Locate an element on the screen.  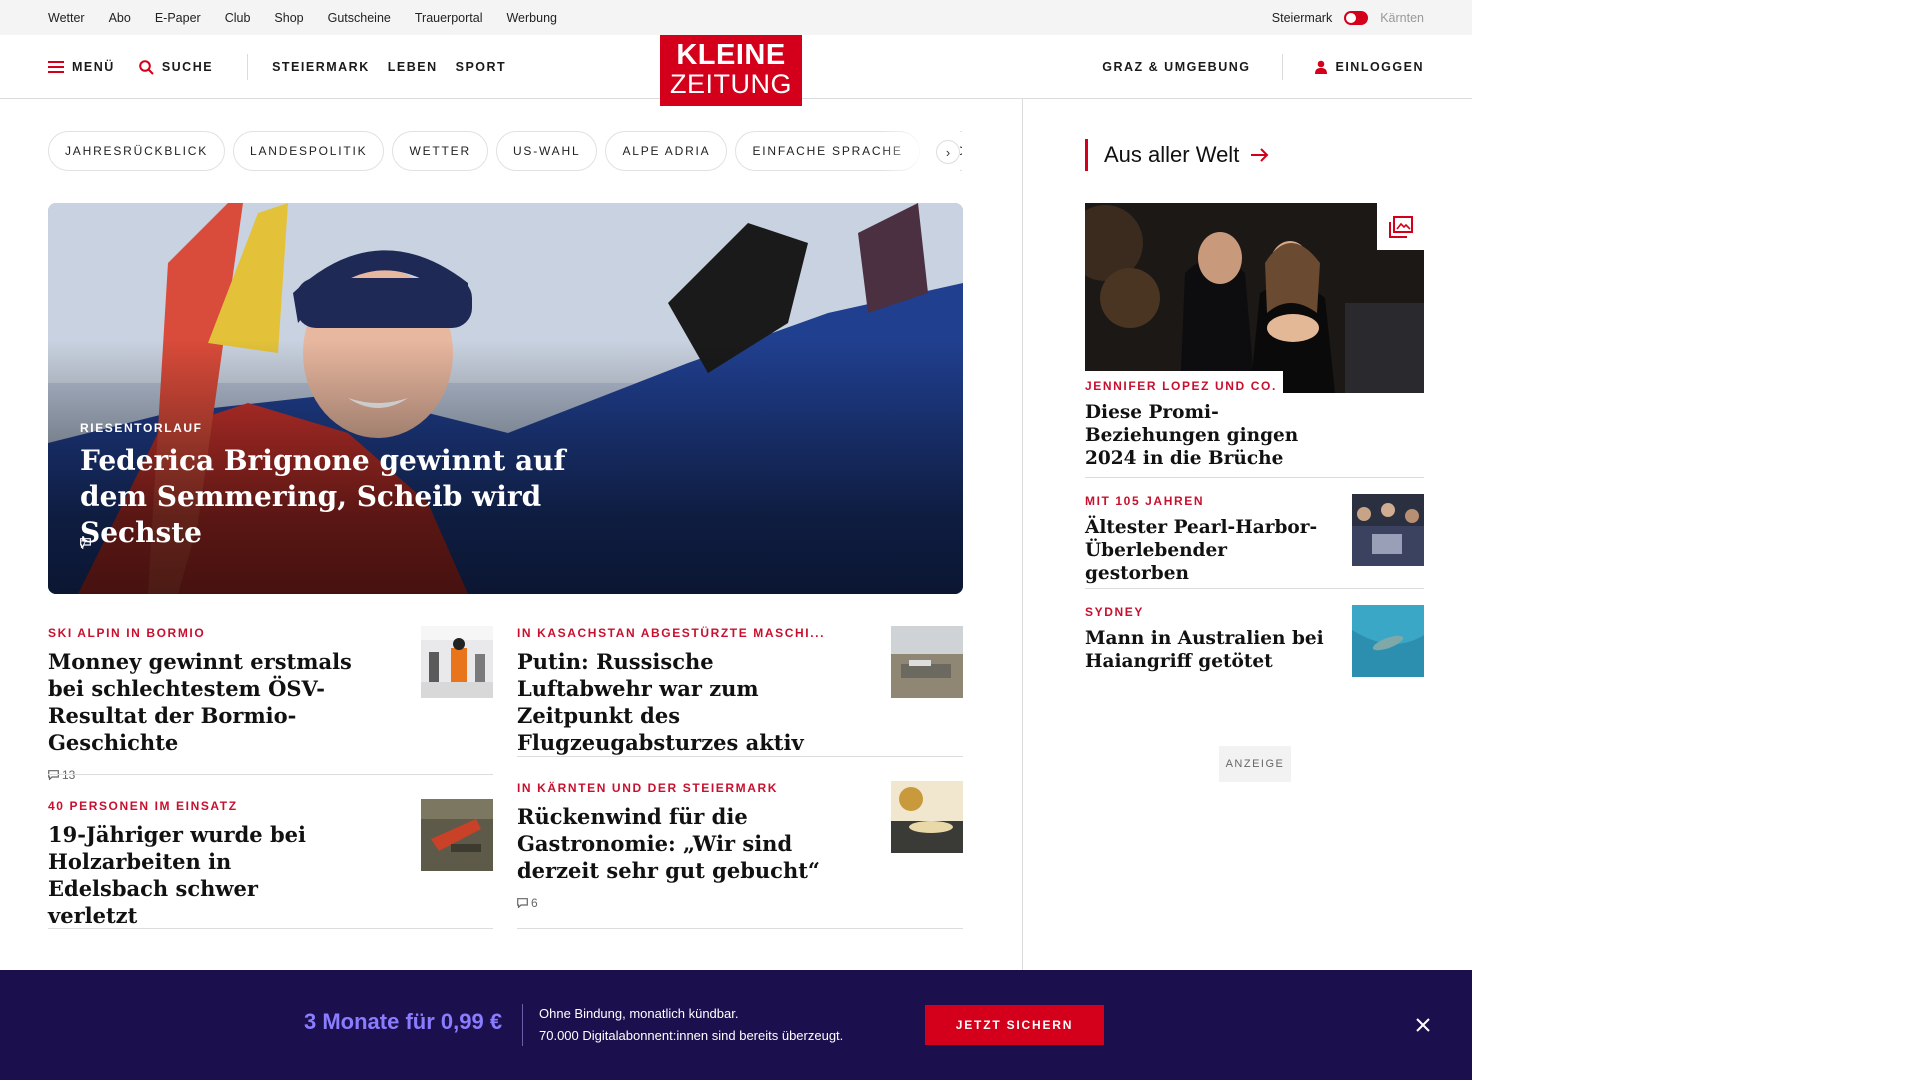
nav-leben: LEBEN is located at coordinates (413, 67).